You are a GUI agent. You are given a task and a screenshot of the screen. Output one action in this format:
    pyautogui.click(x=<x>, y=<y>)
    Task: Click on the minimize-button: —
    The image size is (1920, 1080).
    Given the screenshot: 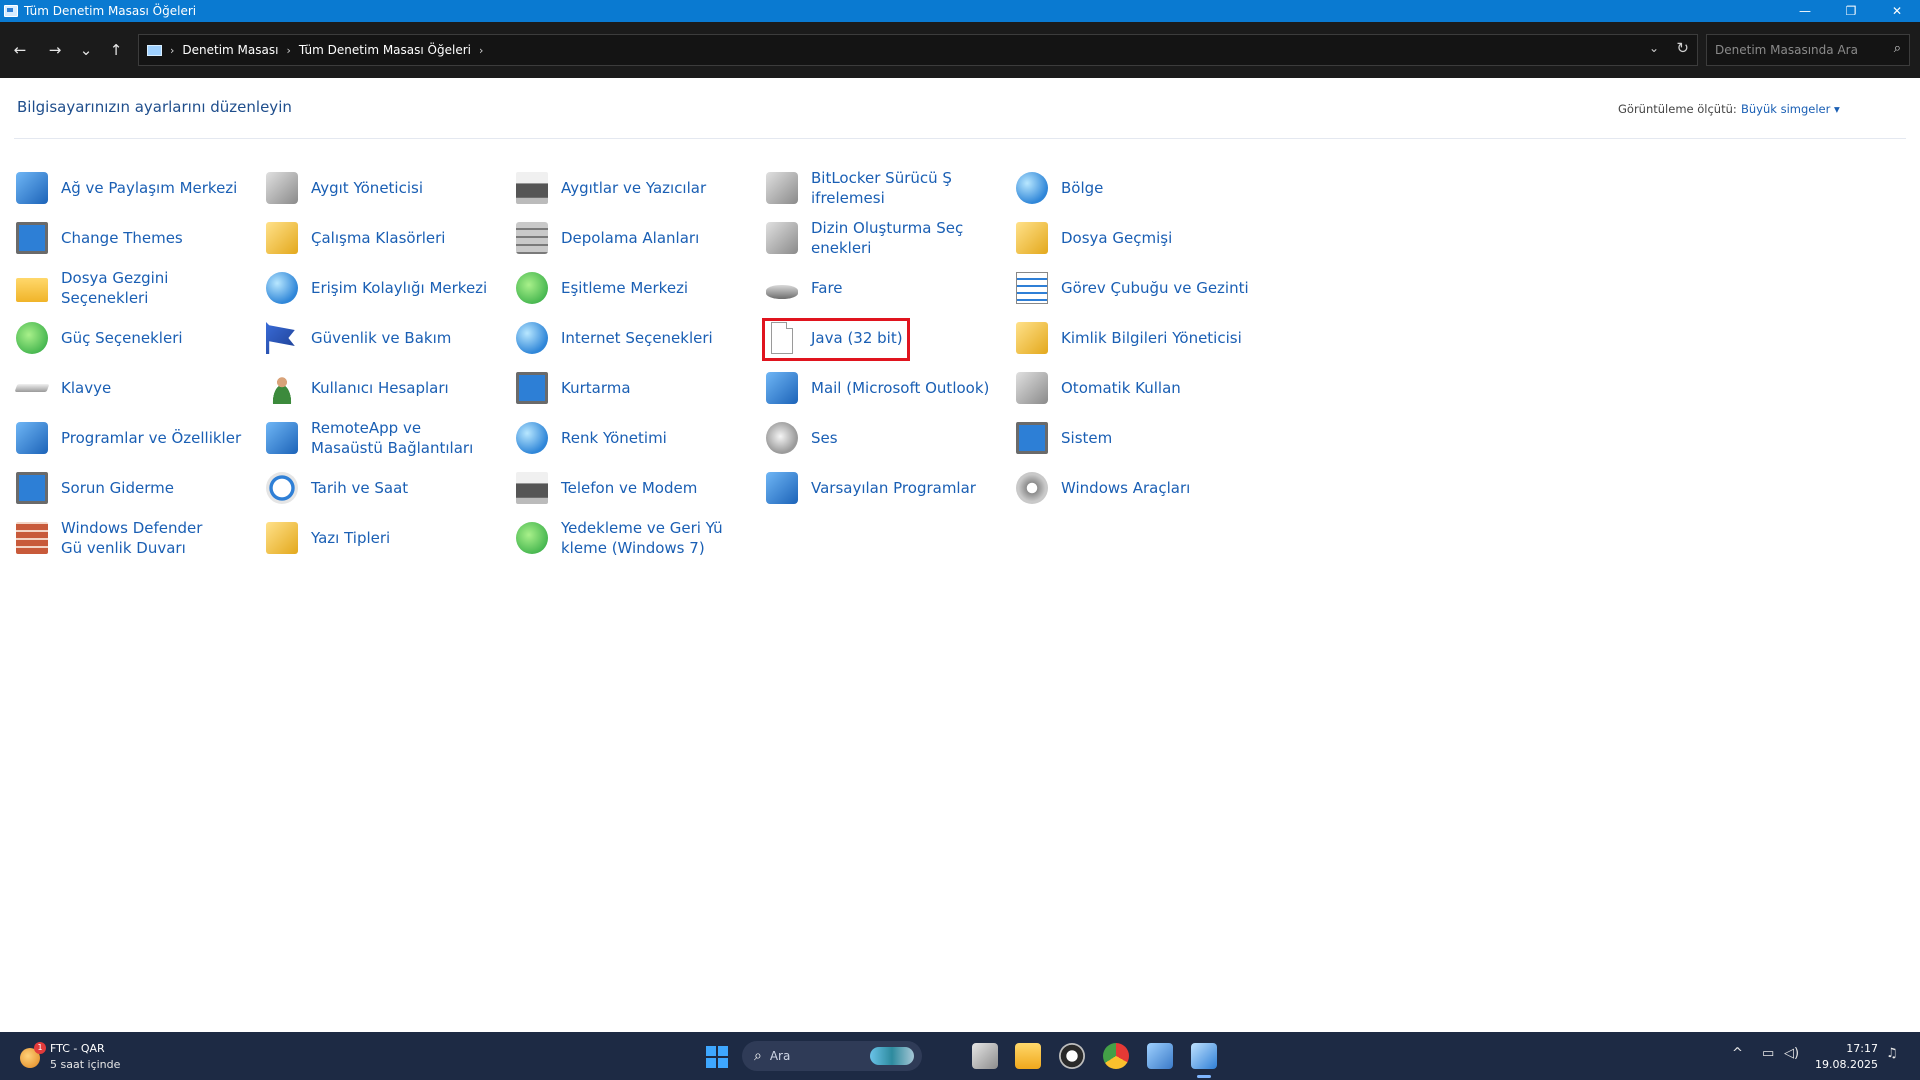 What is the action you would take?
    pyautogui.click(x=1805, y=11)
    